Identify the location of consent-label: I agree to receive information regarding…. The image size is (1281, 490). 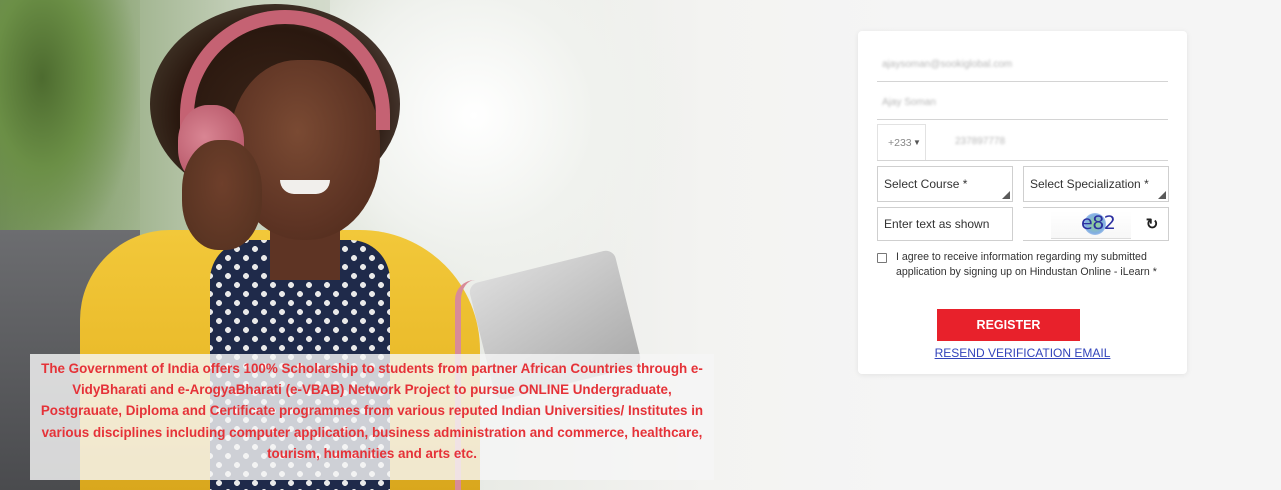
(1026, 264).